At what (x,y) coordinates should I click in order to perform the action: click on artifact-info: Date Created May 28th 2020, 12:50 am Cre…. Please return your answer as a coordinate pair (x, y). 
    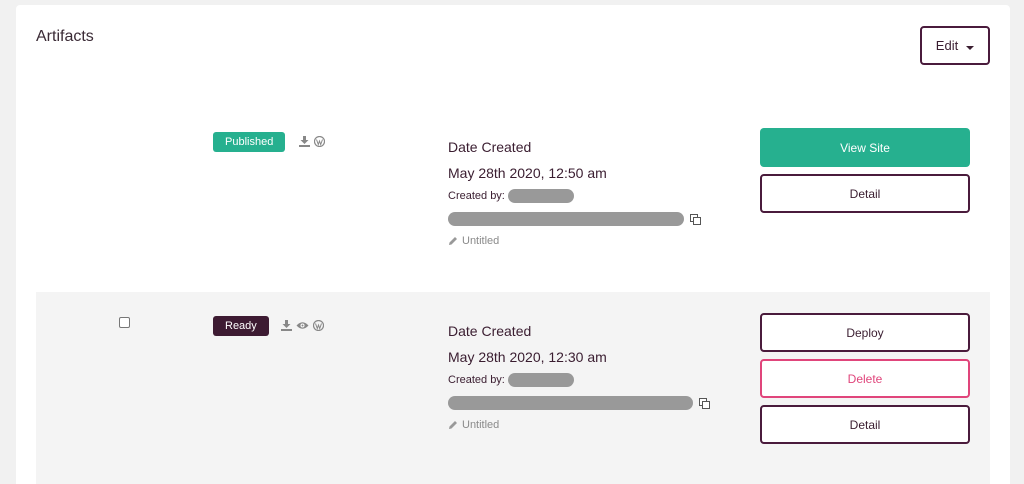
    Looking at the image, I should click on (574, 192).